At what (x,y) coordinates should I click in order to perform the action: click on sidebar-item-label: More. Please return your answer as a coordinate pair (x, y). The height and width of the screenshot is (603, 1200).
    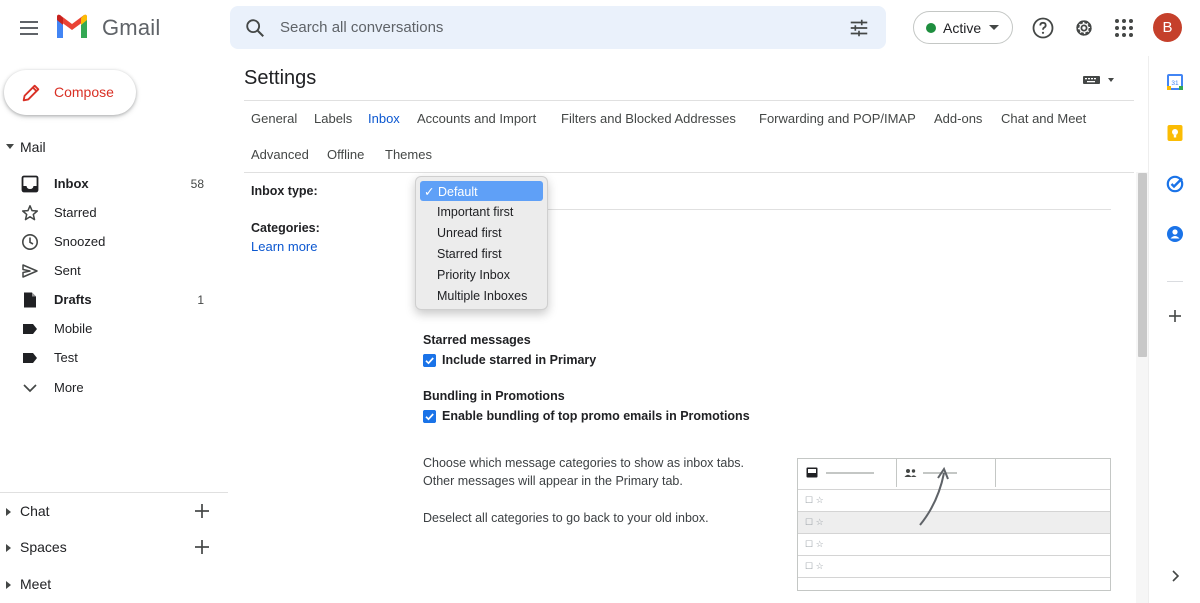
    Looking at the image, I should click on (69, 387).